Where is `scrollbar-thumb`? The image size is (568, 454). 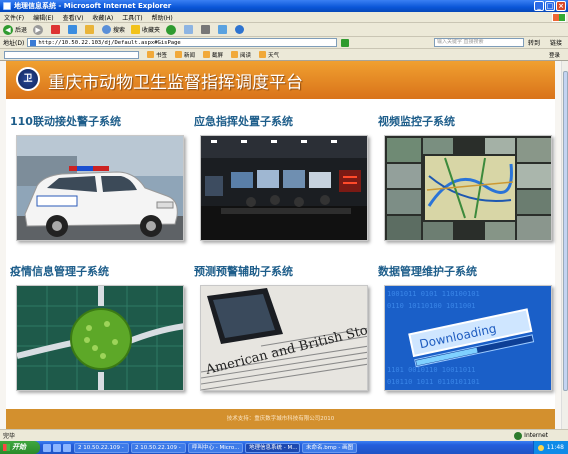
scrollbar-thumb is located at coordinates (565, 231).